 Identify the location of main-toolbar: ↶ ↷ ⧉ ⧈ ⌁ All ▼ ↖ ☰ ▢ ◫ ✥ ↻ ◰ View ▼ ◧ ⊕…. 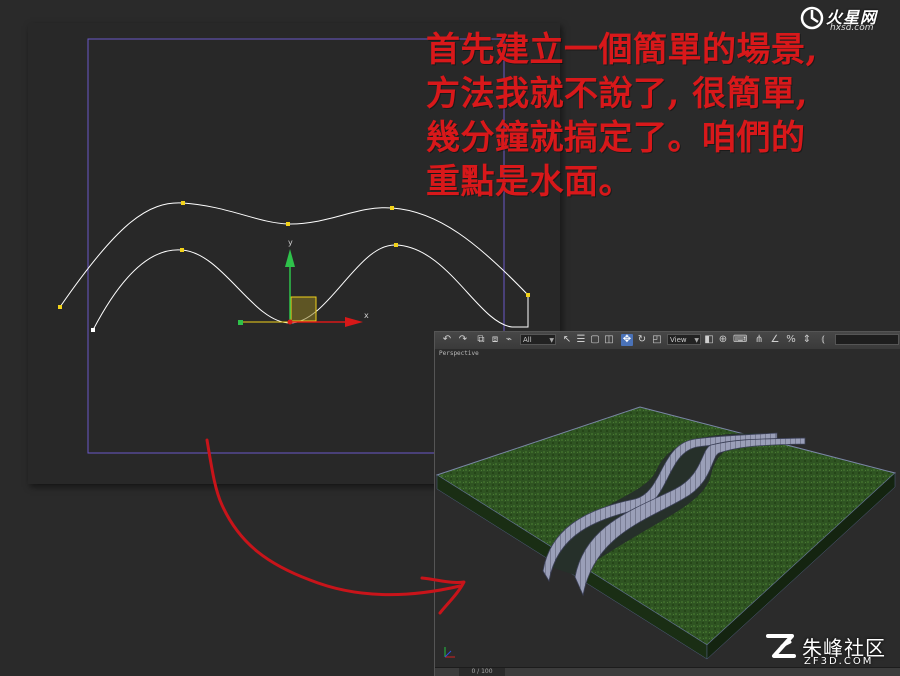
(667, 341).